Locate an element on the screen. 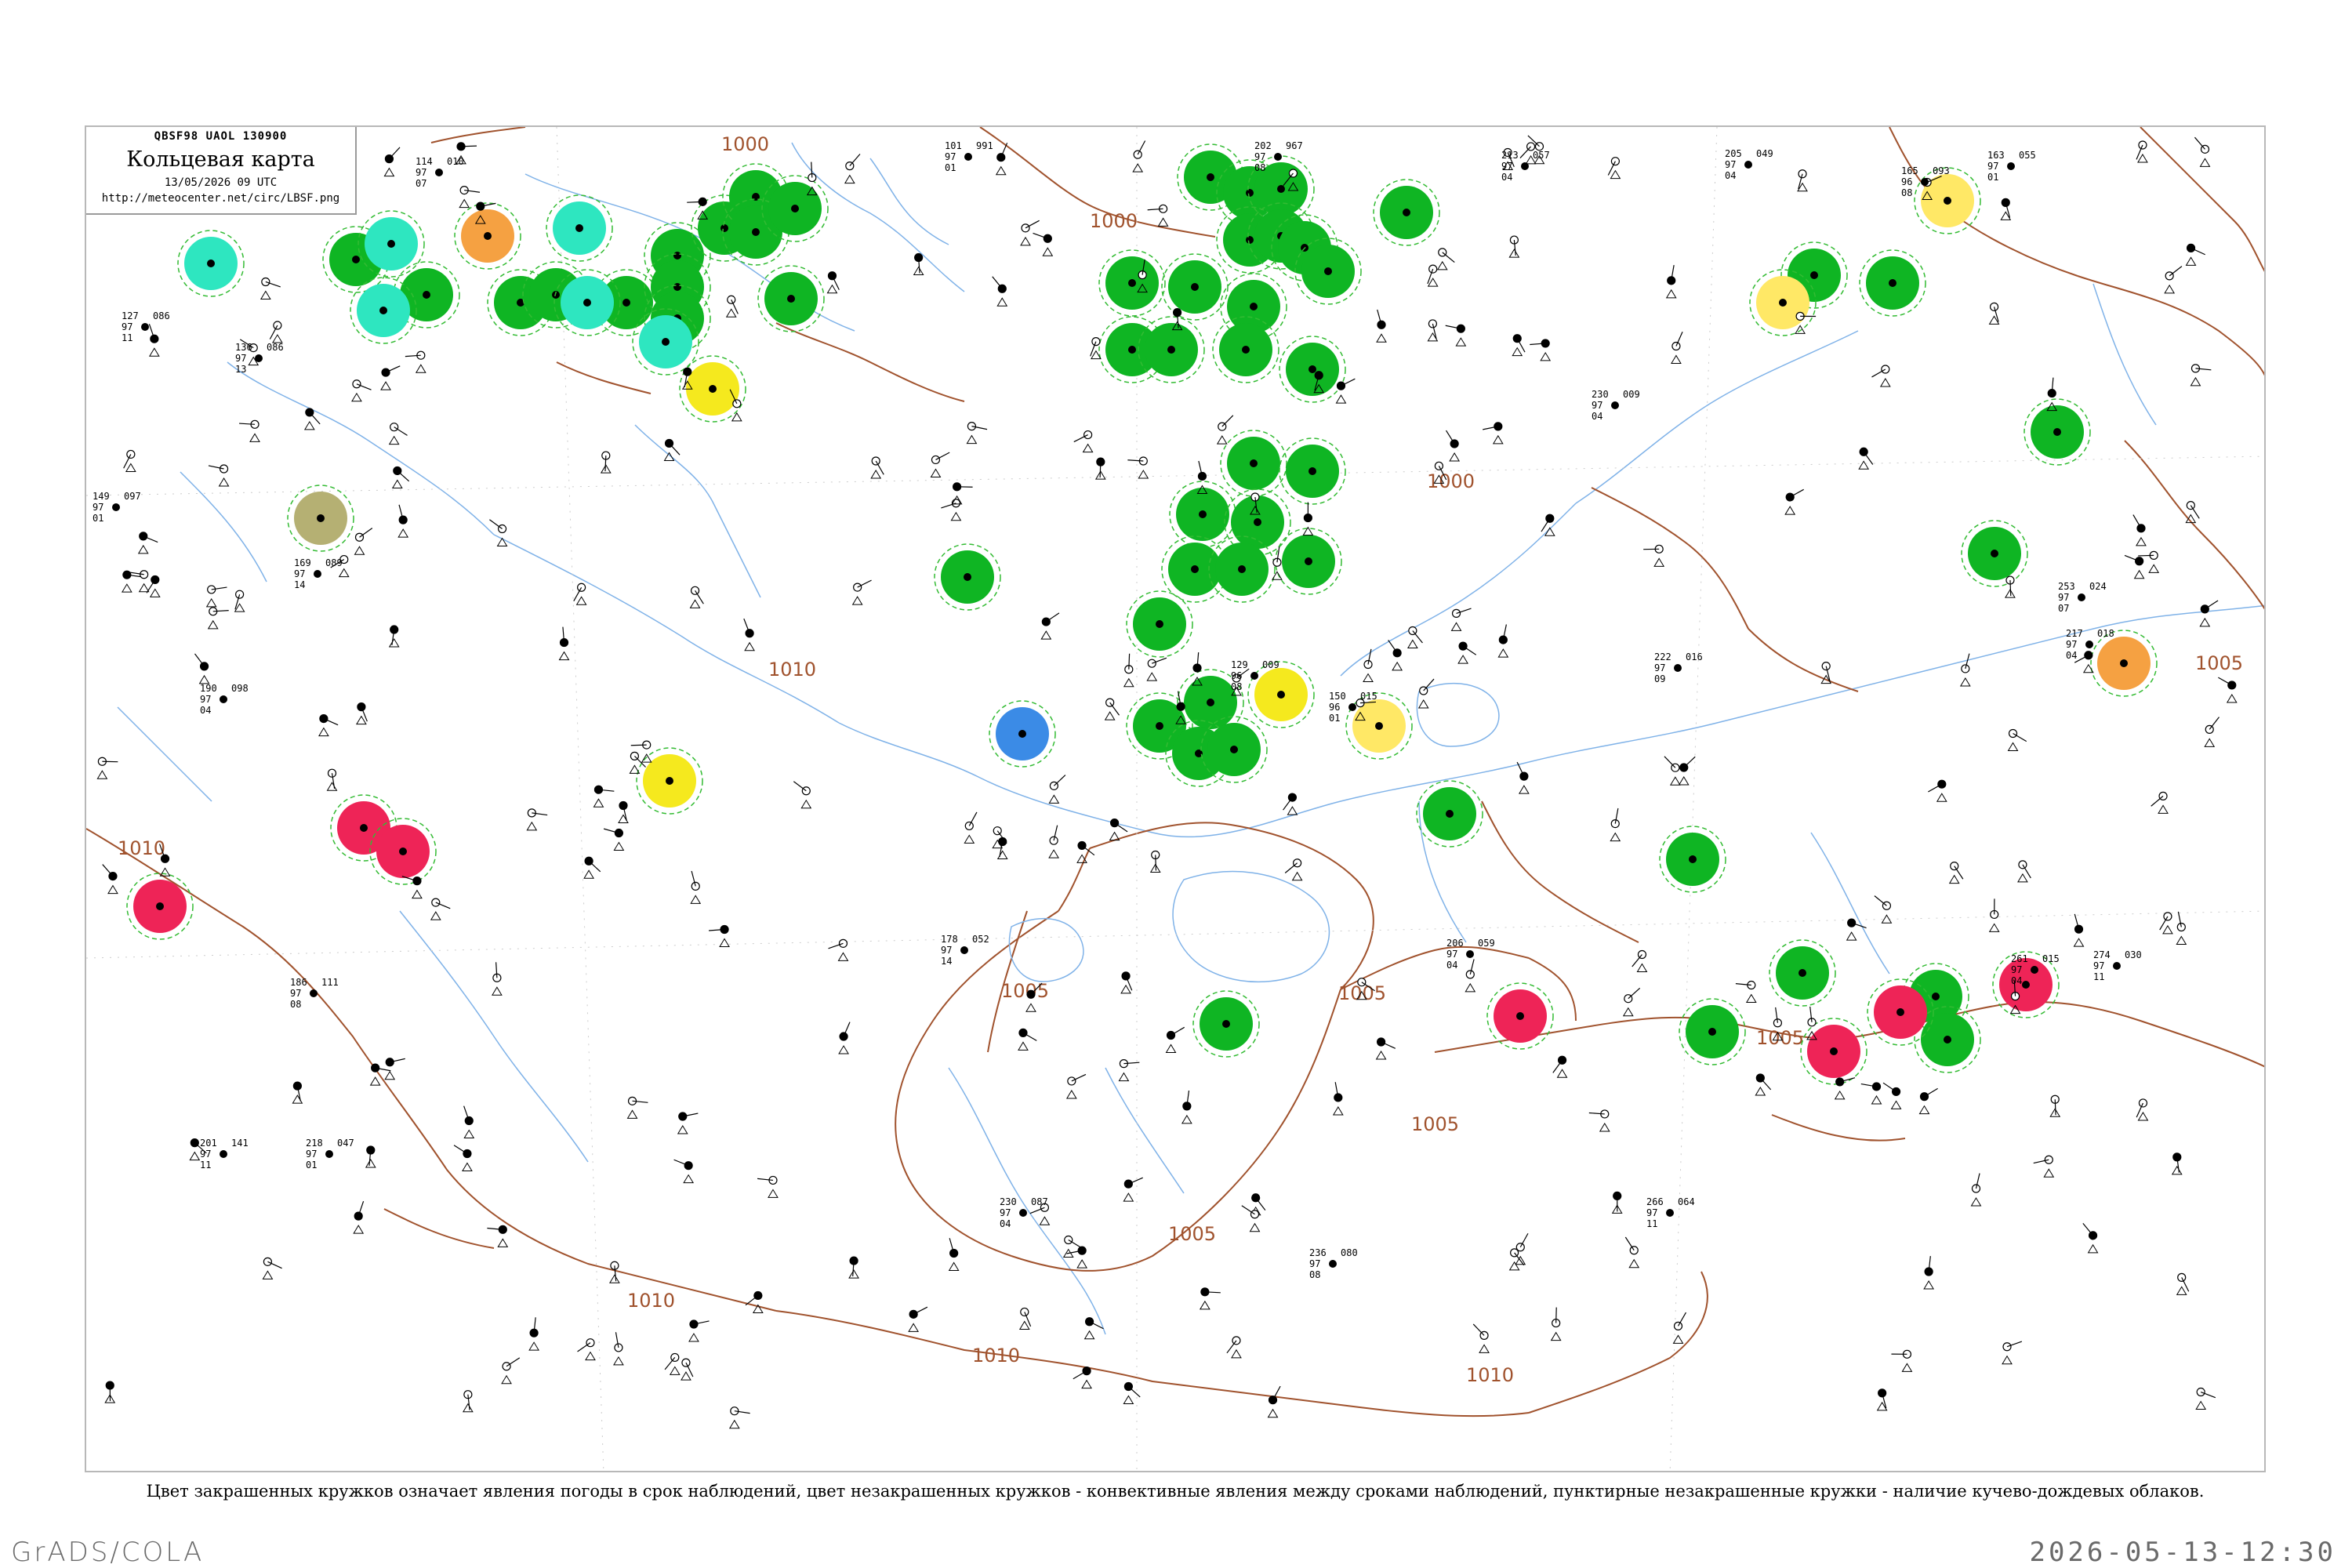 The width and height of the screenshot is (2352, 1568). station-pressure: 205 is located at coordinates (1734, 153).